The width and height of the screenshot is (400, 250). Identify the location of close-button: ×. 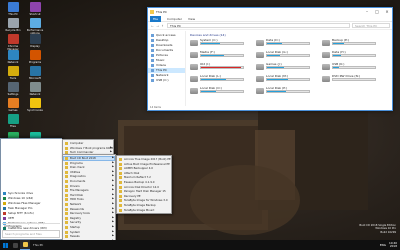
(387, 12).